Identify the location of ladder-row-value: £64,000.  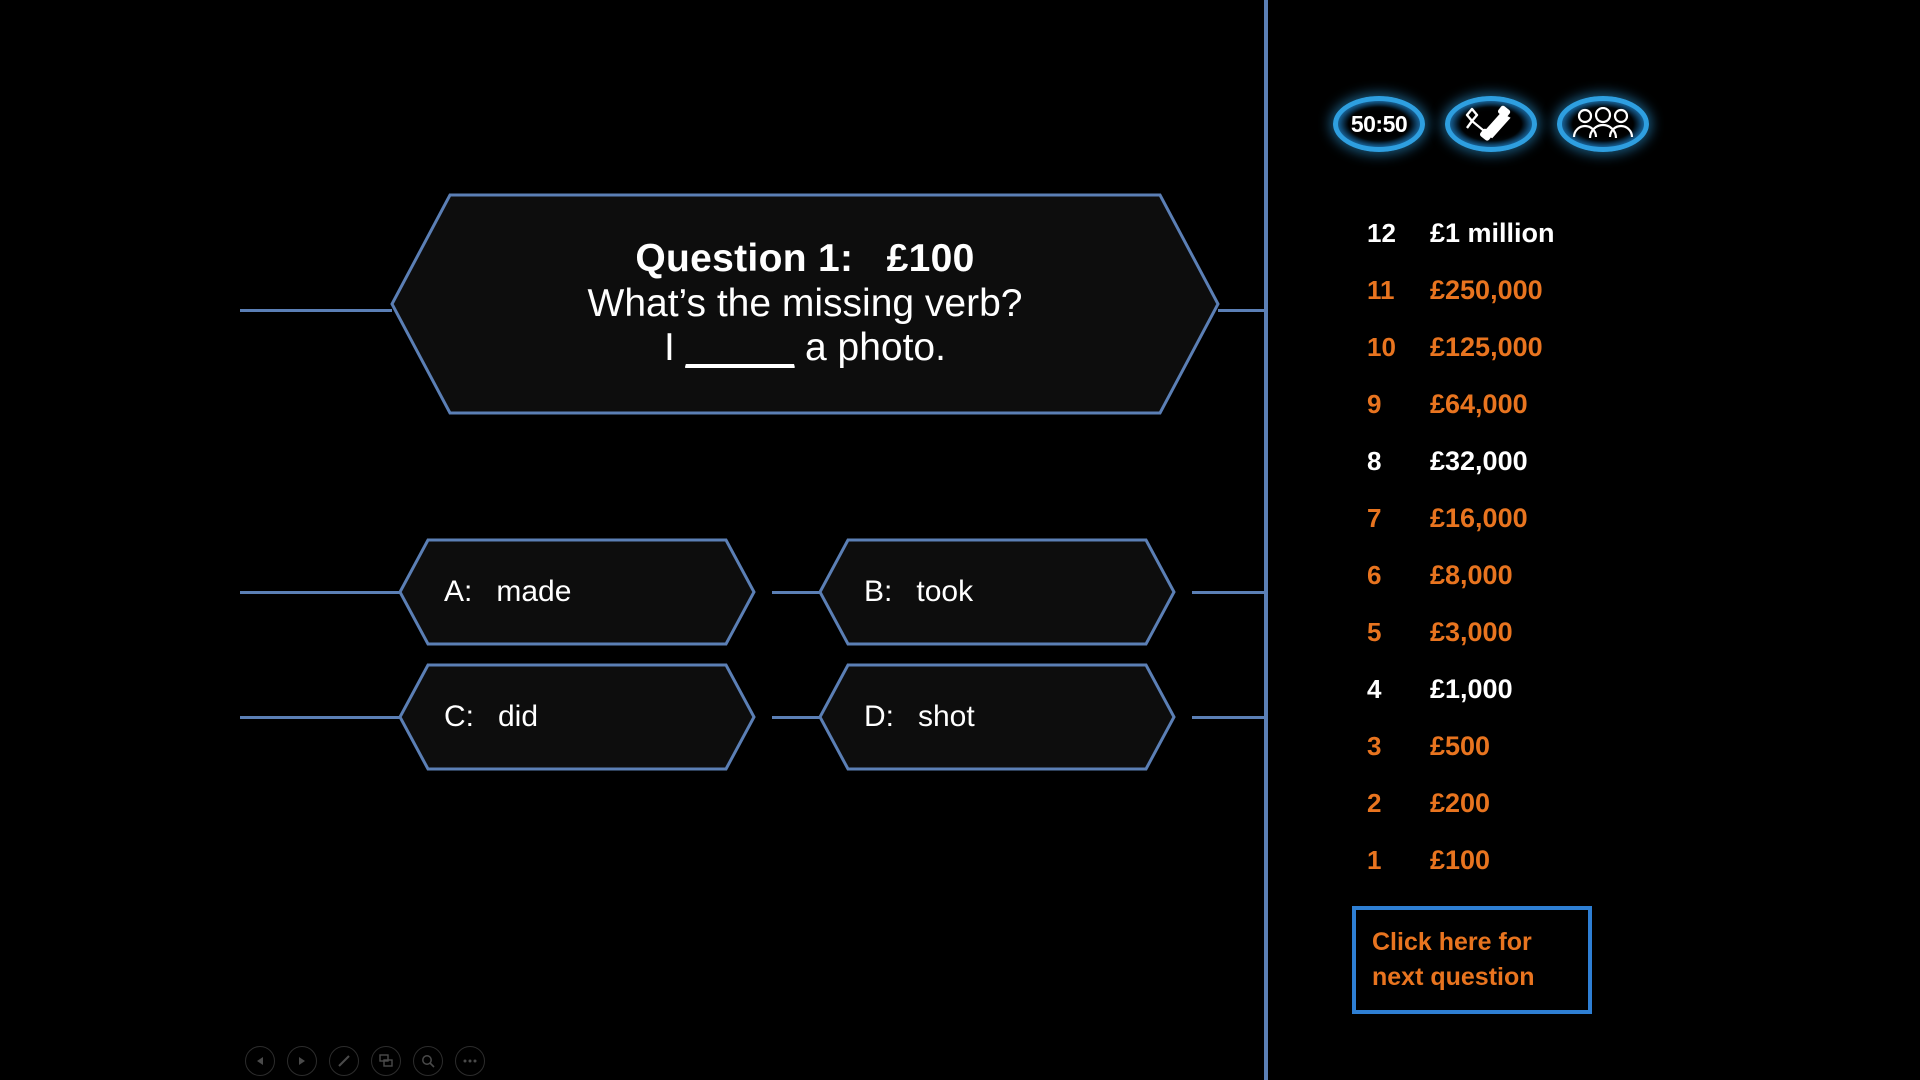
(1479, 404).